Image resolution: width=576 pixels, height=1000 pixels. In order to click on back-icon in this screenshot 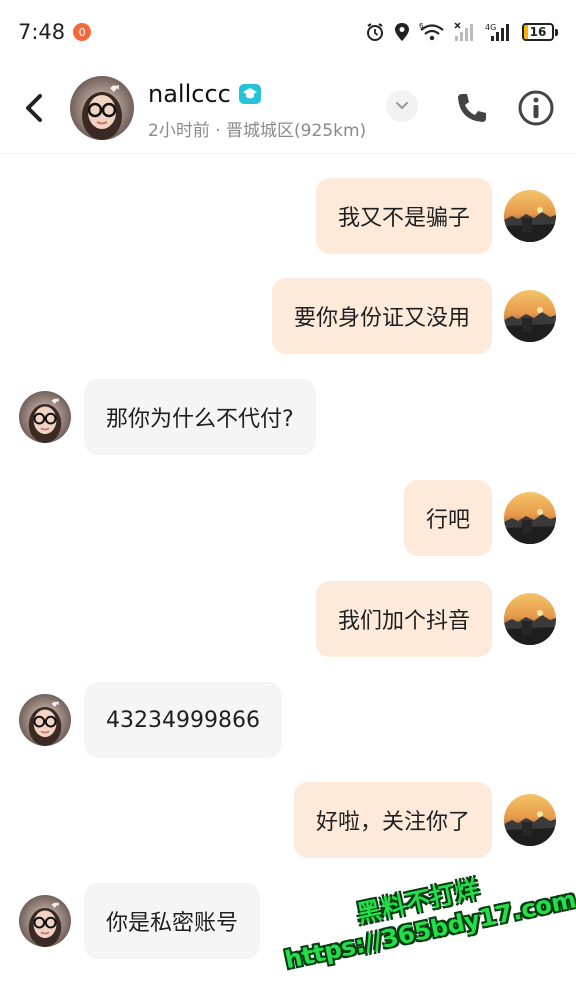, I will do `click(34, 108)`.